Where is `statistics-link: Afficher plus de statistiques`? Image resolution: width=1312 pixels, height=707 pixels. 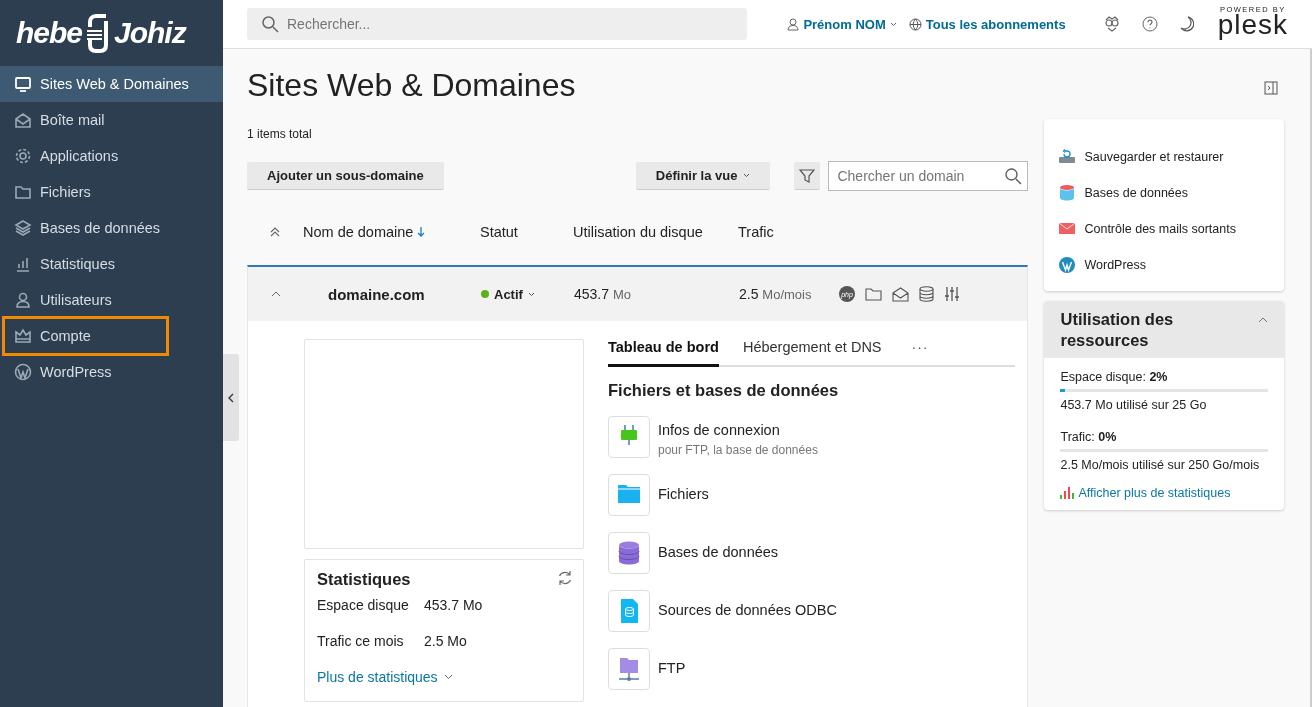
statistics-link: Afficher plus de statistiques is located at coordinates (1164, 493).